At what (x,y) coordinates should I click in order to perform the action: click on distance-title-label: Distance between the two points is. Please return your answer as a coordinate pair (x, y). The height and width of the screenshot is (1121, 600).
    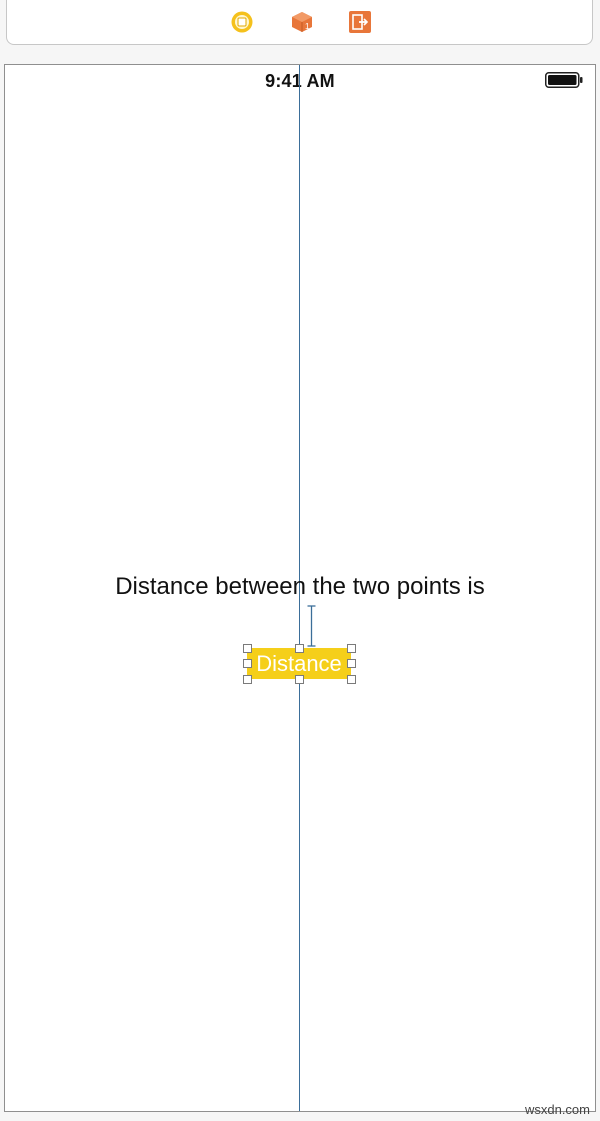
    Looking at the image, I should click on (300, 587).